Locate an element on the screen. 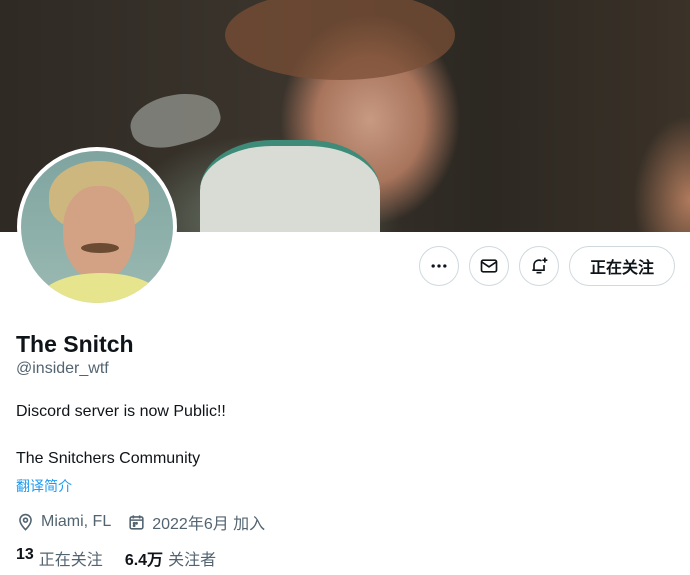  profile-actions: 正在关注 is located at coordinates (546, 266).